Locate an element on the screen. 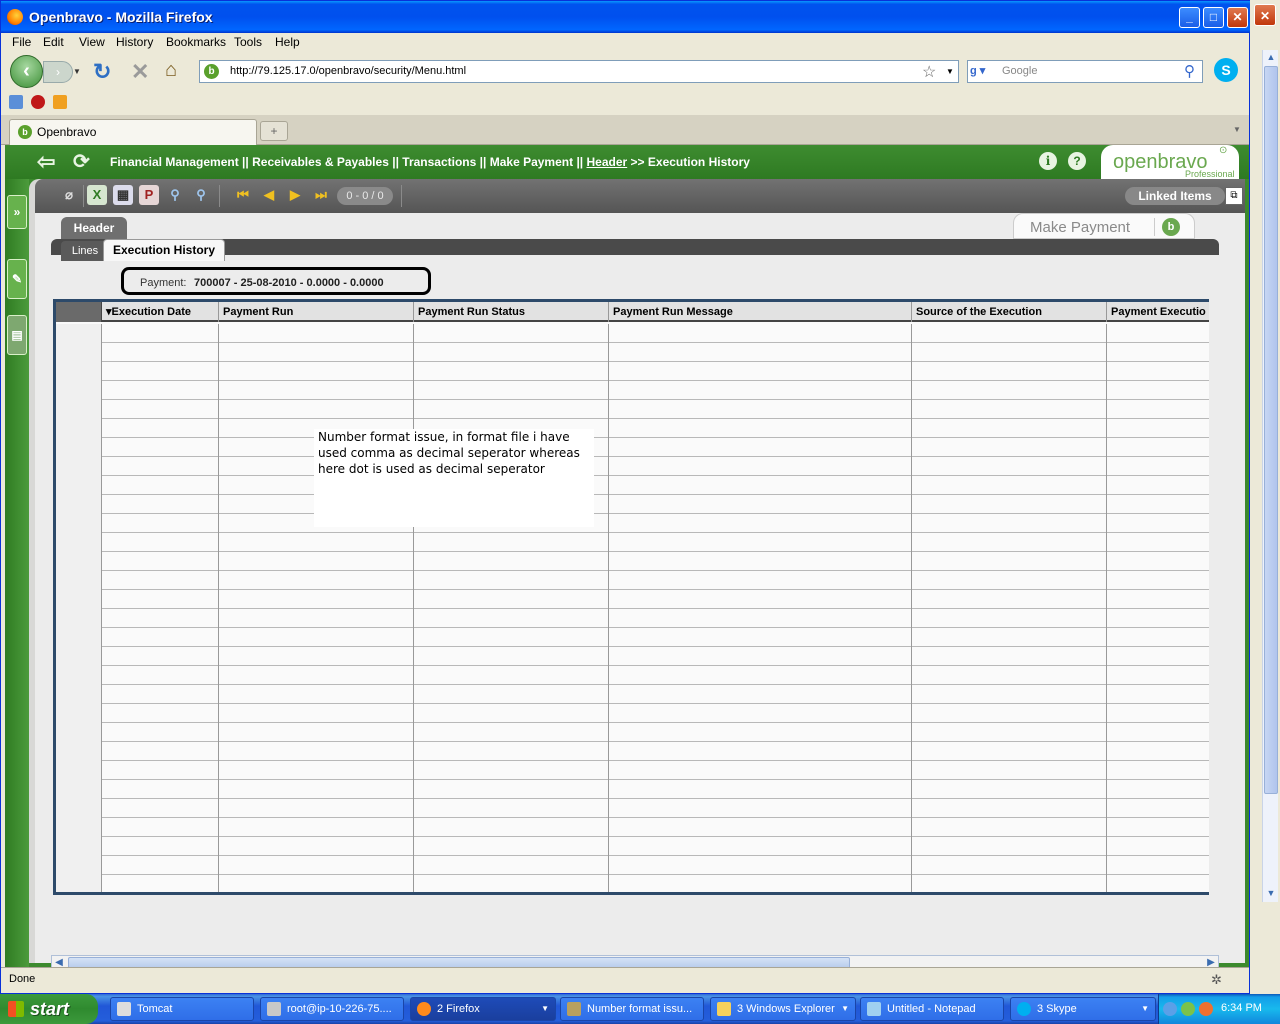 The width and height of the screenshot is (1280, 1024). bookmark-page-icon is located at coordinates (16, 102).